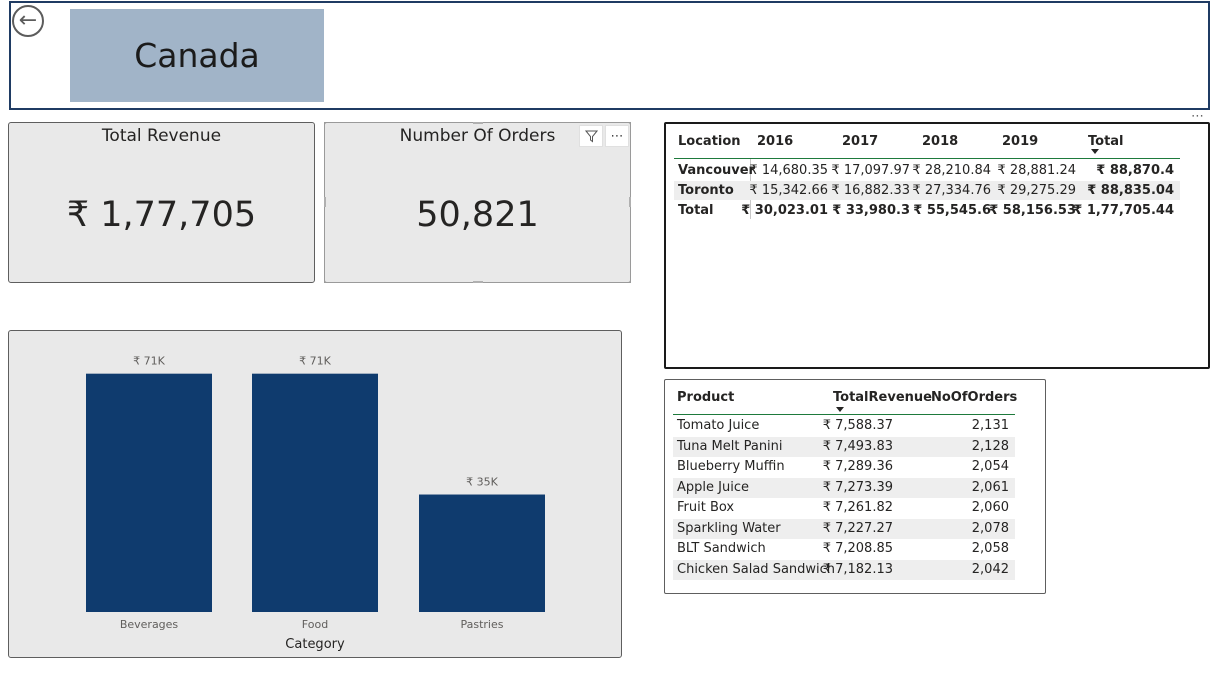  What do you see at coordinates (857, 487) in the screenshot?
I see `product-revenue: ₹ 7,273.39` at bounding box center [857, 487].